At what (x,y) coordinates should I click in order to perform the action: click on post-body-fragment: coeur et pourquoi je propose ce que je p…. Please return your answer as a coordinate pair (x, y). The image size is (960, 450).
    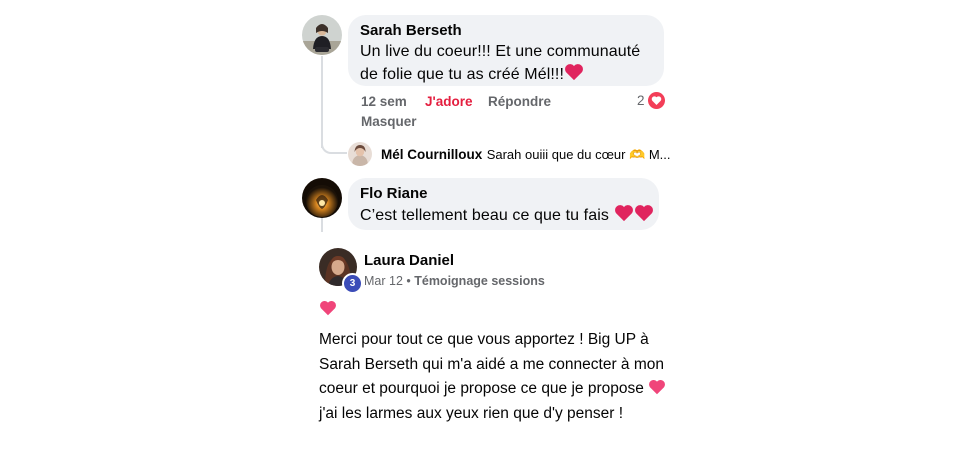
    Looking at the image, I should click on (481, 388).